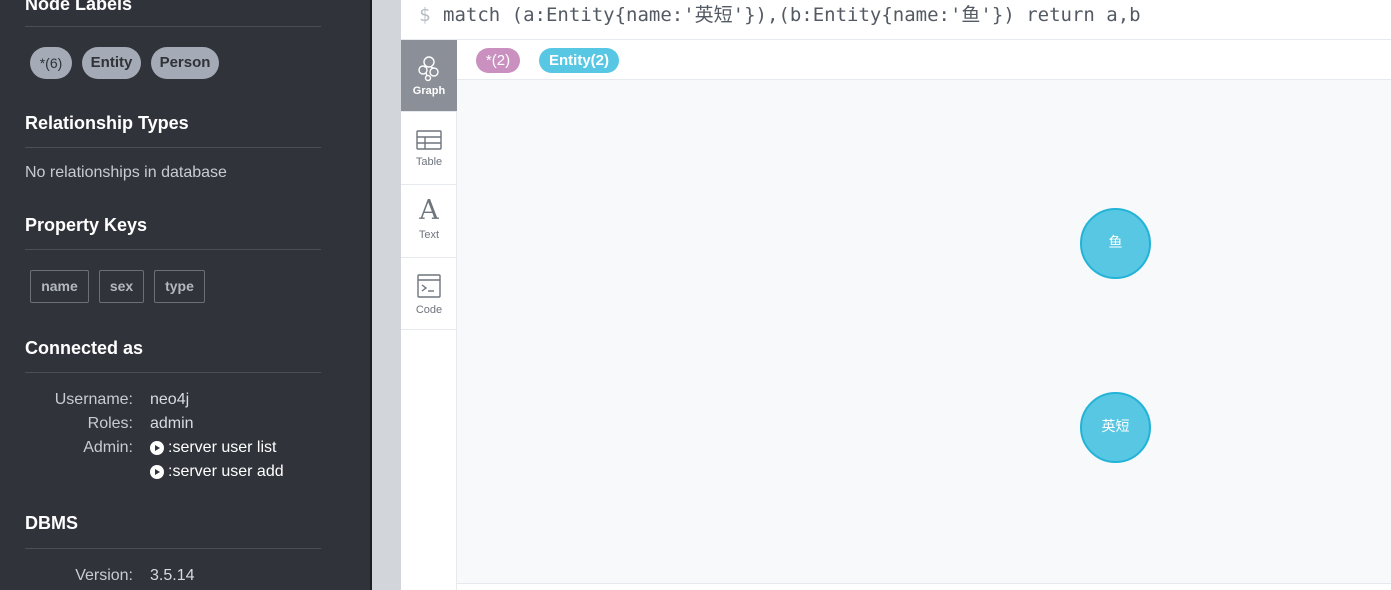  I want to click on property-key-sex: sex, so click(121, 286).